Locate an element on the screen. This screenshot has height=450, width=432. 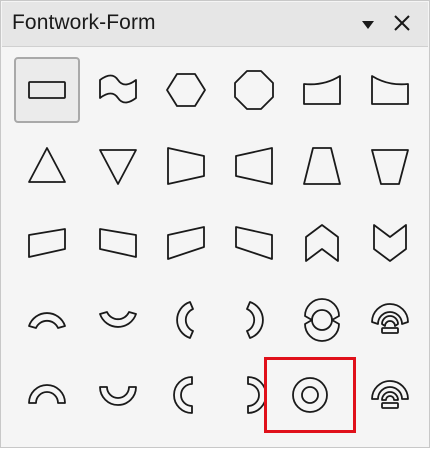
shape-arch-down-pour is located at coordinates (118, 395).